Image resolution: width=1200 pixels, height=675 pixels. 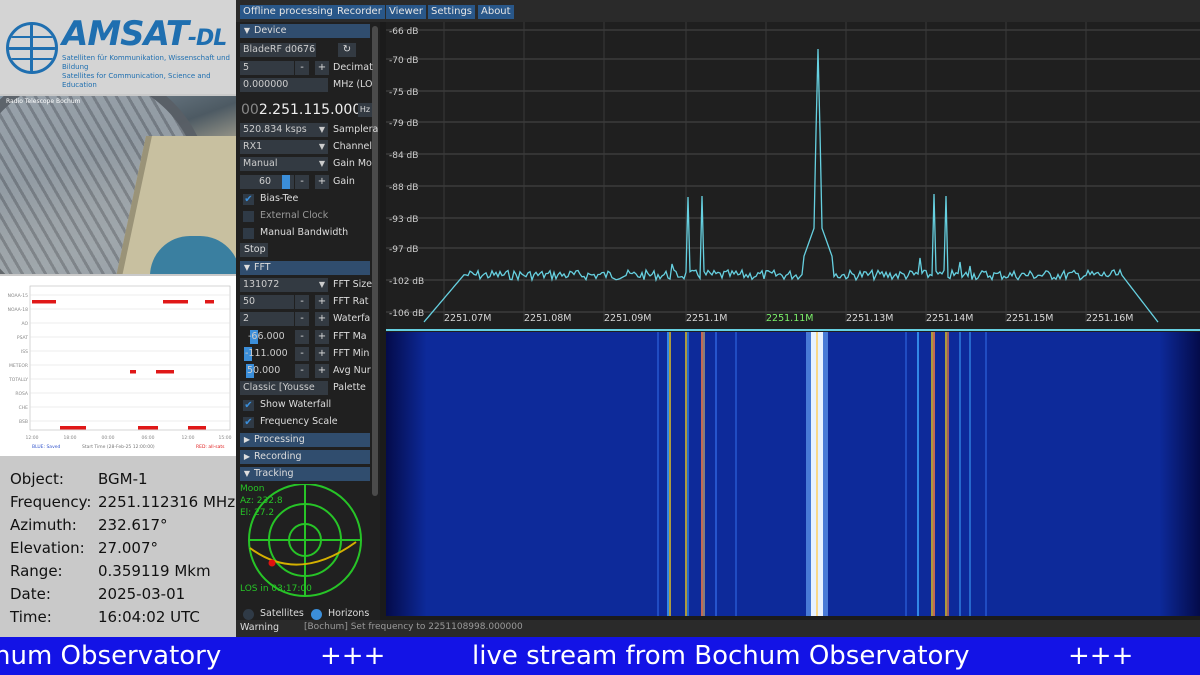 I want to click on menu-settings: Settings, so click(x=452, y=12).